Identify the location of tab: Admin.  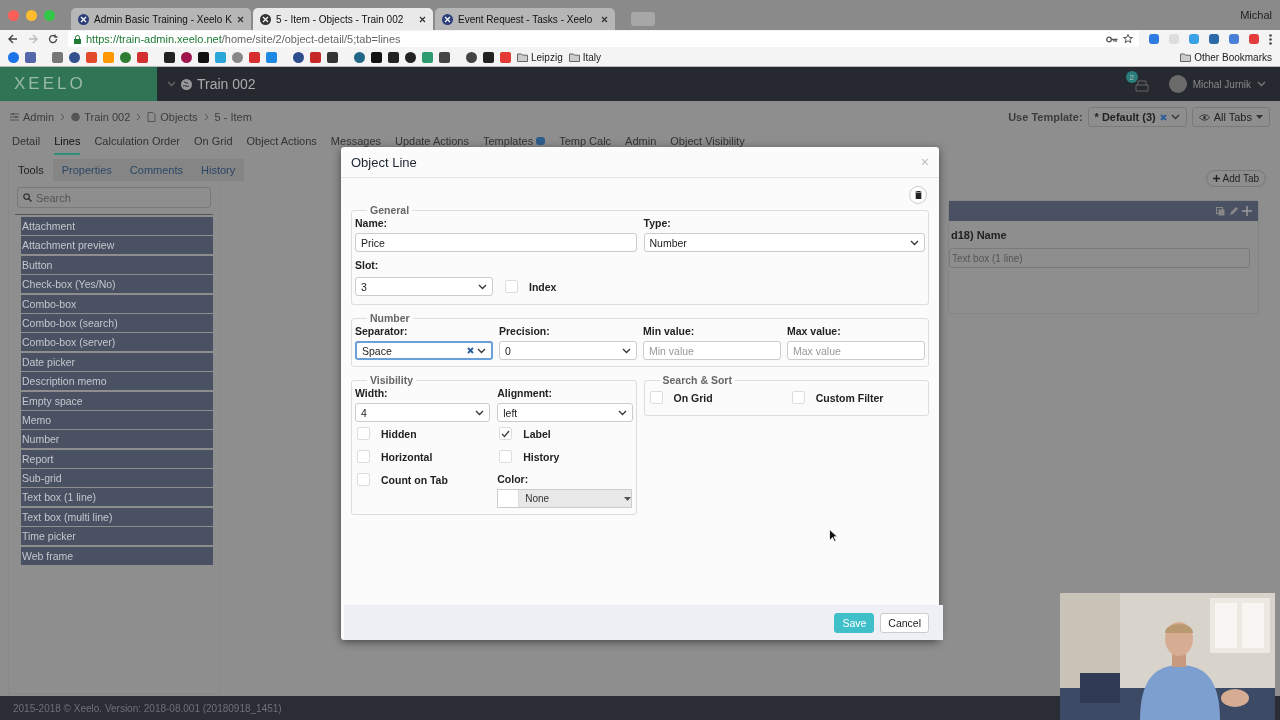
(641, 144).